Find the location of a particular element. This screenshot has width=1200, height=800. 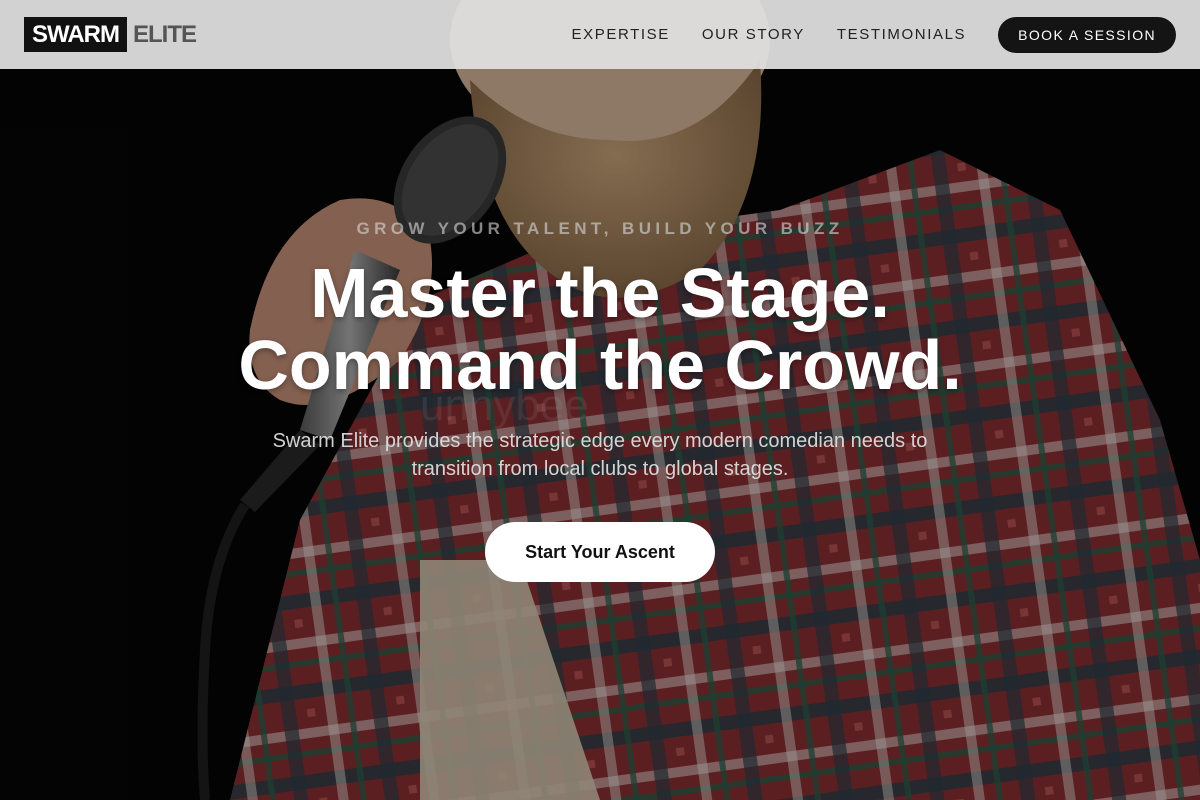

logo-swarm-text: SWARM is located at coordinates (75, 34).